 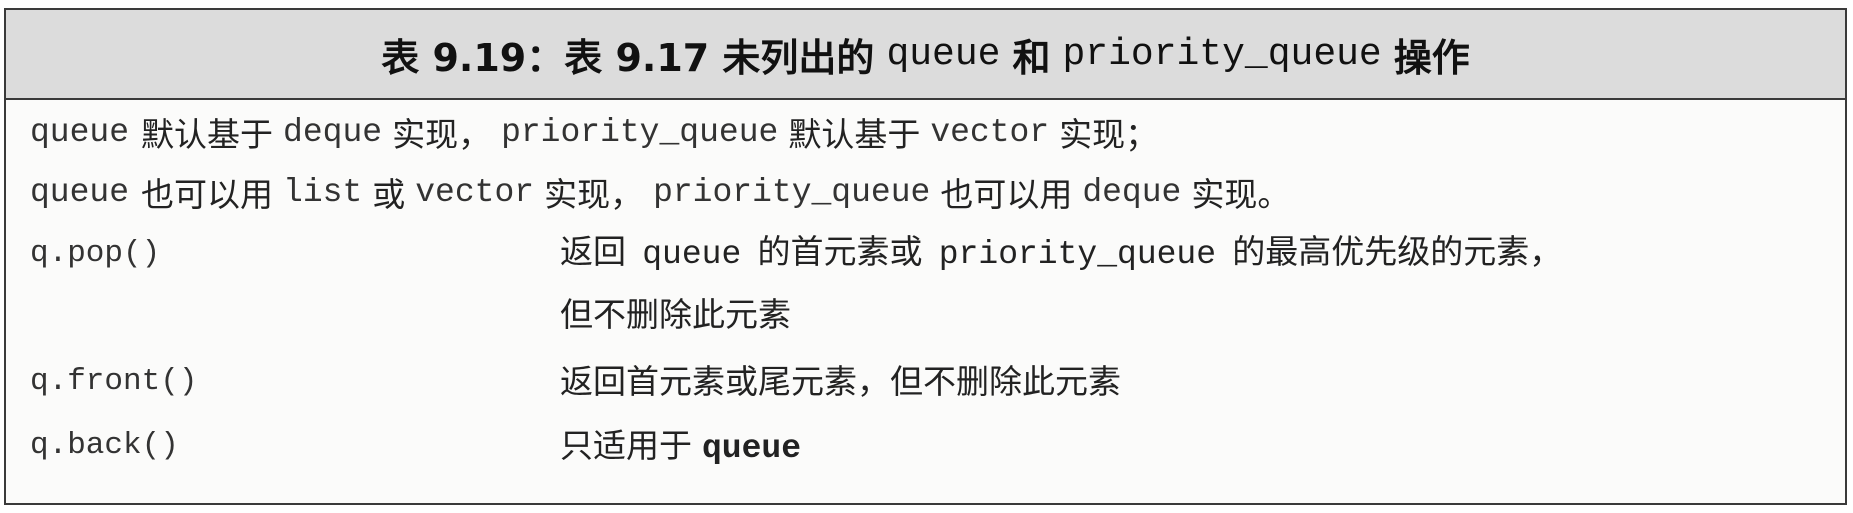 What do you see at coordinates (675, 314) in the screenshot?
I see `desc-text: 但不删除此元素` at bounding box center [675, 314].